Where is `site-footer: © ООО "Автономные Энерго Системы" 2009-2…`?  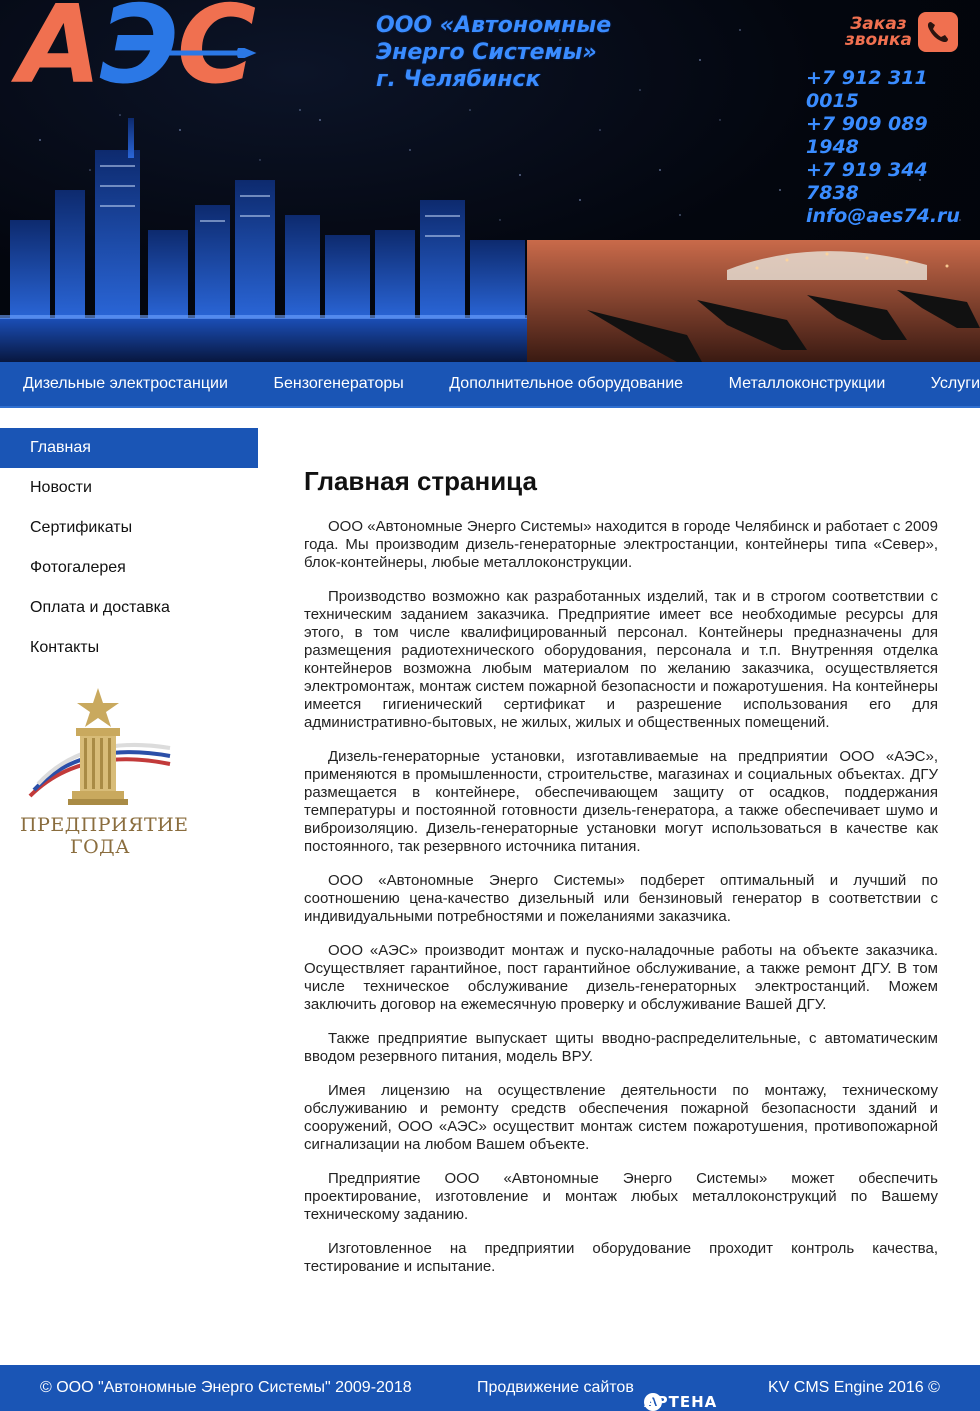
site-footer: © ООО "Автономные Энерго Системы" 2009-2… is located at coordinates (490, 1388).